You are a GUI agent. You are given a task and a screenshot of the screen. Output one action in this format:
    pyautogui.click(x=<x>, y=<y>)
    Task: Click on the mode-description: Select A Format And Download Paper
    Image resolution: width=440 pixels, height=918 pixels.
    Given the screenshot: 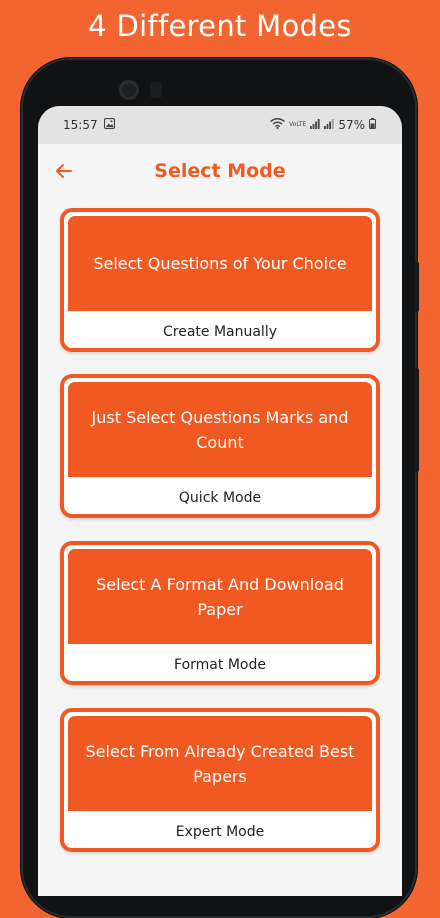 What is the action you would take?
    pyautogui.click(x=220, y=596)
    